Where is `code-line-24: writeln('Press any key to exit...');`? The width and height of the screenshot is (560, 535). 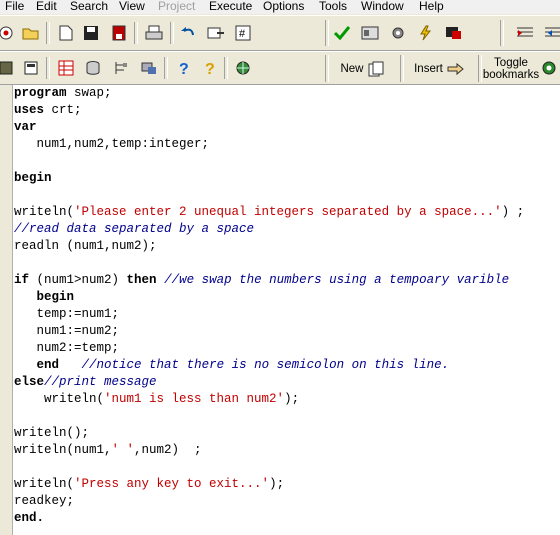 code-line-24: writeln('Press any key to exit...'); is located at coordinates (149, 484).